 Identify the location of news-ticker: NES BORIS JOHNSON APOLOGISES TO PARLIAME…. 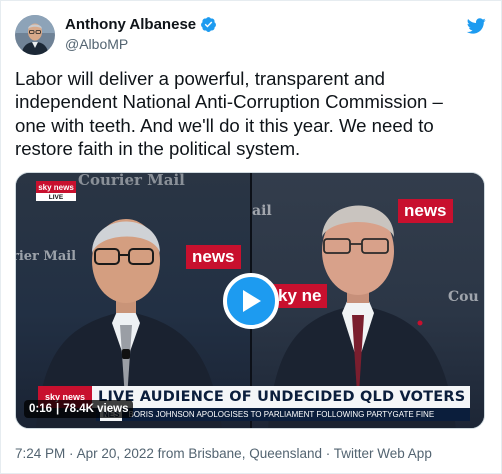
(283, 414).